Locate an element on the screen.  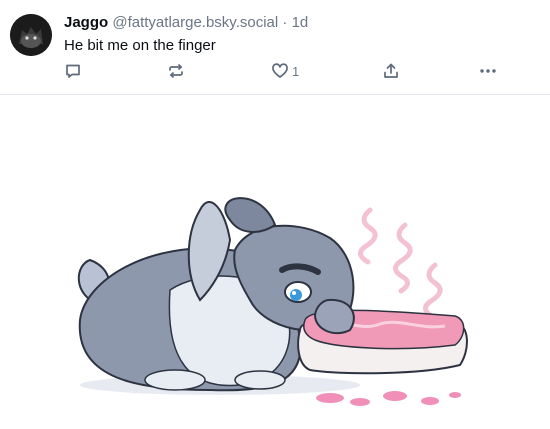
like-button: 1 is located at coordinates (285, 71).